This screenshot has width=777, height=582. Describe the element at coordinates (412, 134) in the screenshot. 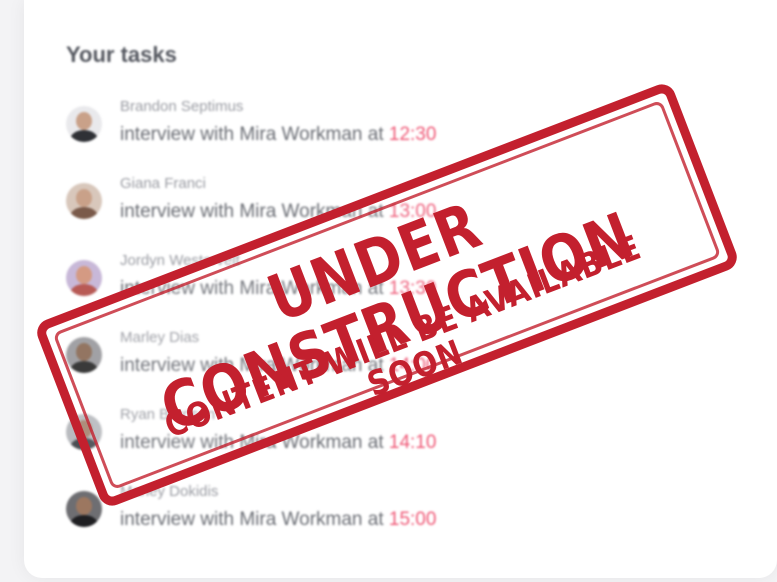

I see `task-time: 12:30` at that location.